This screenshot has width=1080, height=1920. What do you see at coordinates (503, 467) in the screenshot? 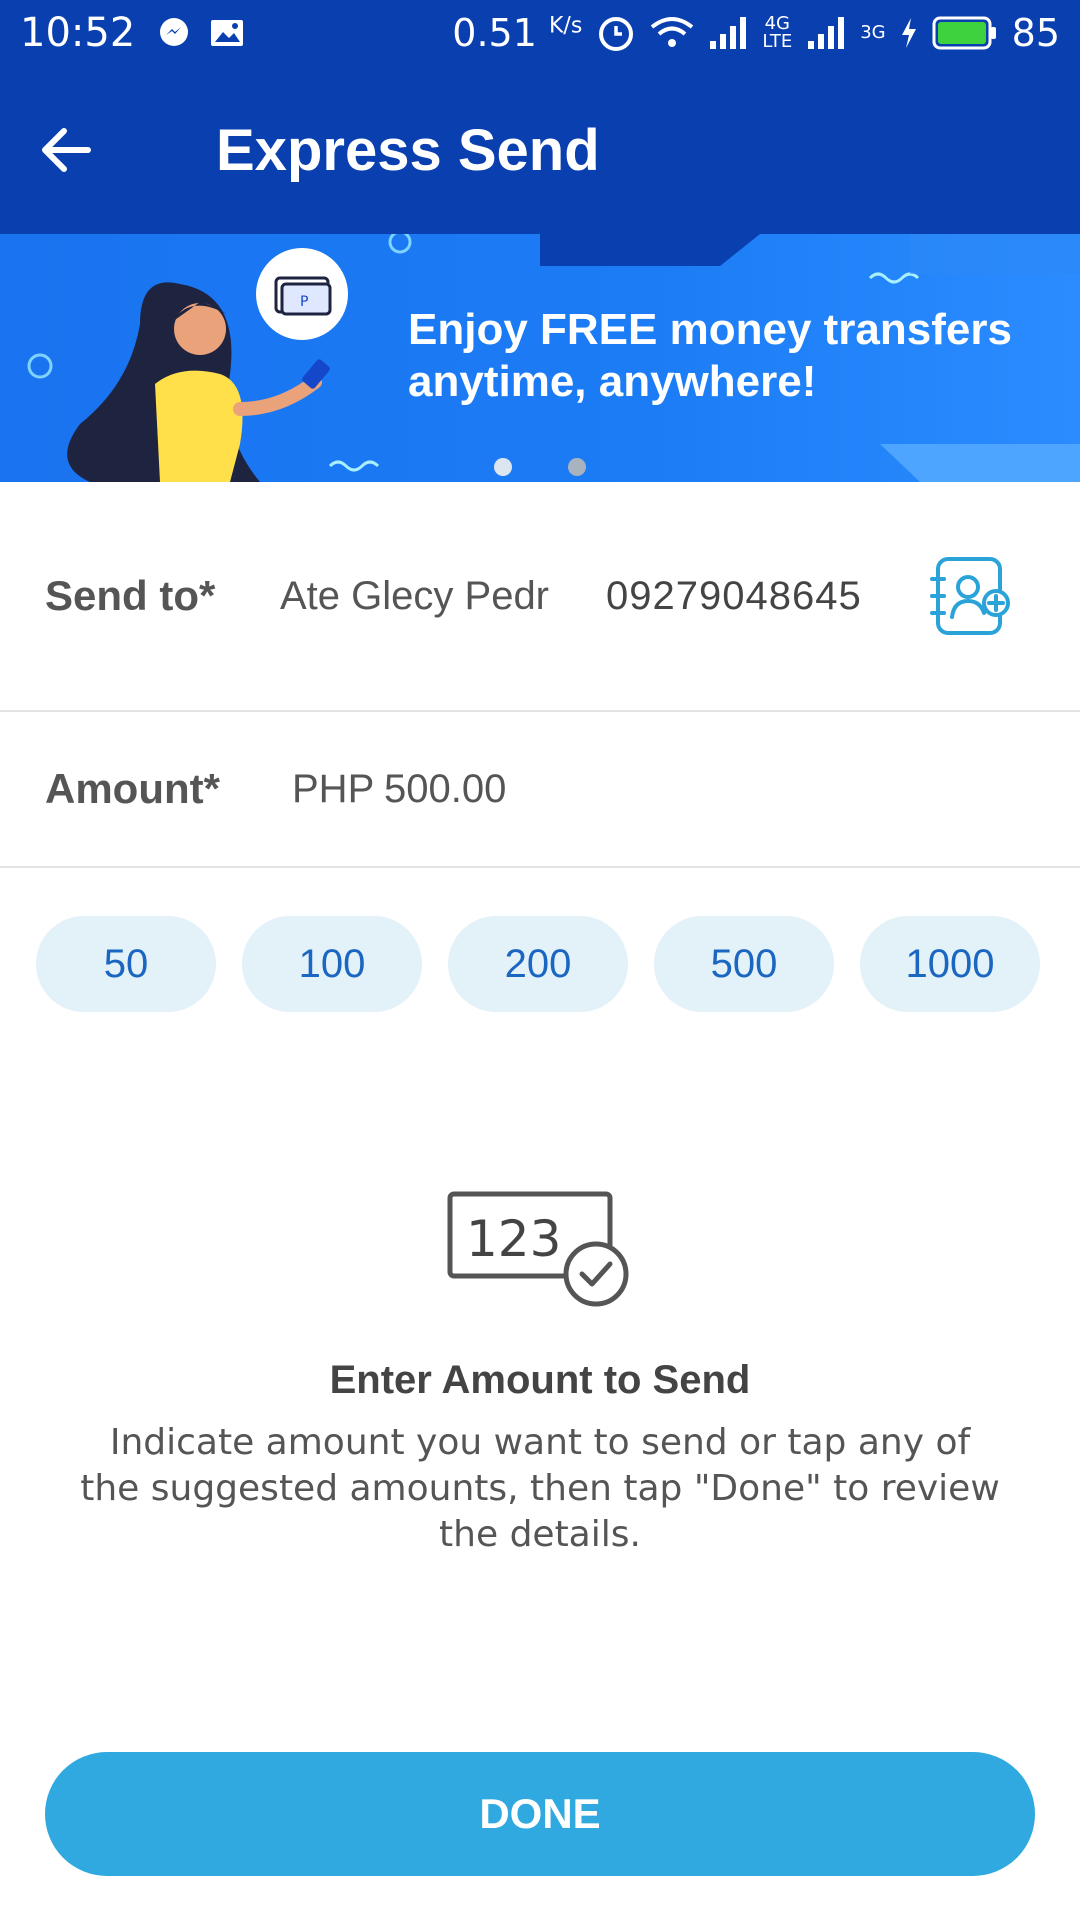
I see `carousel-dot-active` at bounding box center [503, 467].